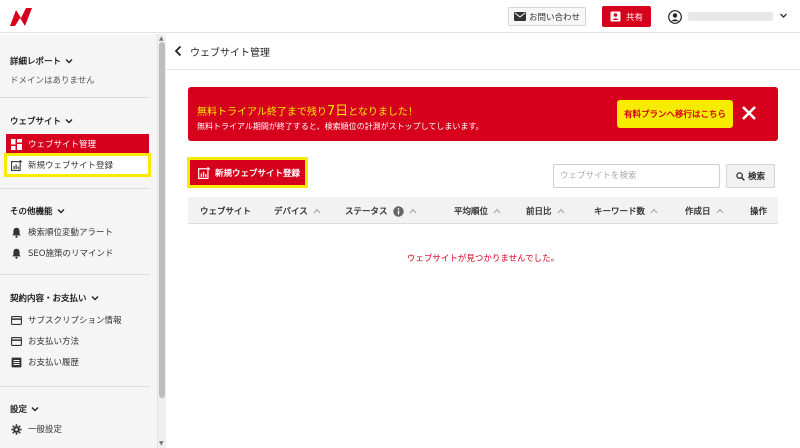  What do you see at coordinates (366, 212) in the screenshot?
I see `column-label: ステータス` at bounding box center [366, 212].